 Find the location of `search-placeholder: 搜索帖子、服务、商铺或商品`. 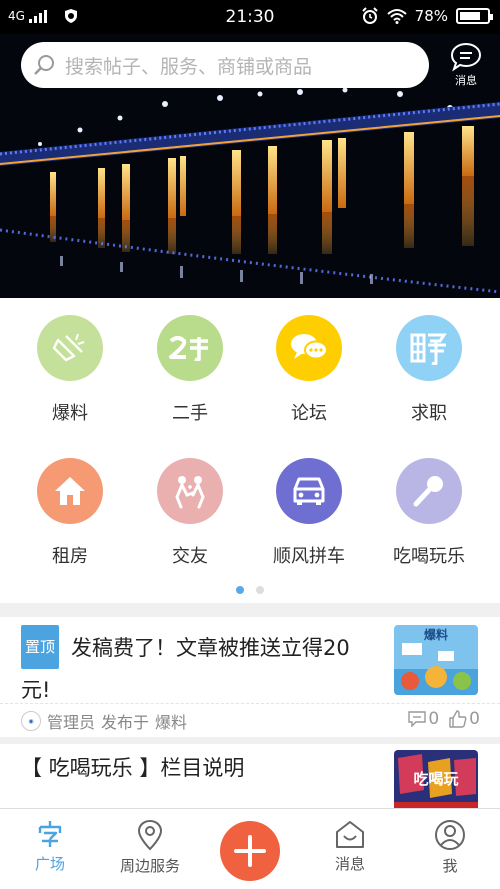

search-placeholder: 搜索帖子、服务、商铺或商品 is located at coordinates (189, 66).